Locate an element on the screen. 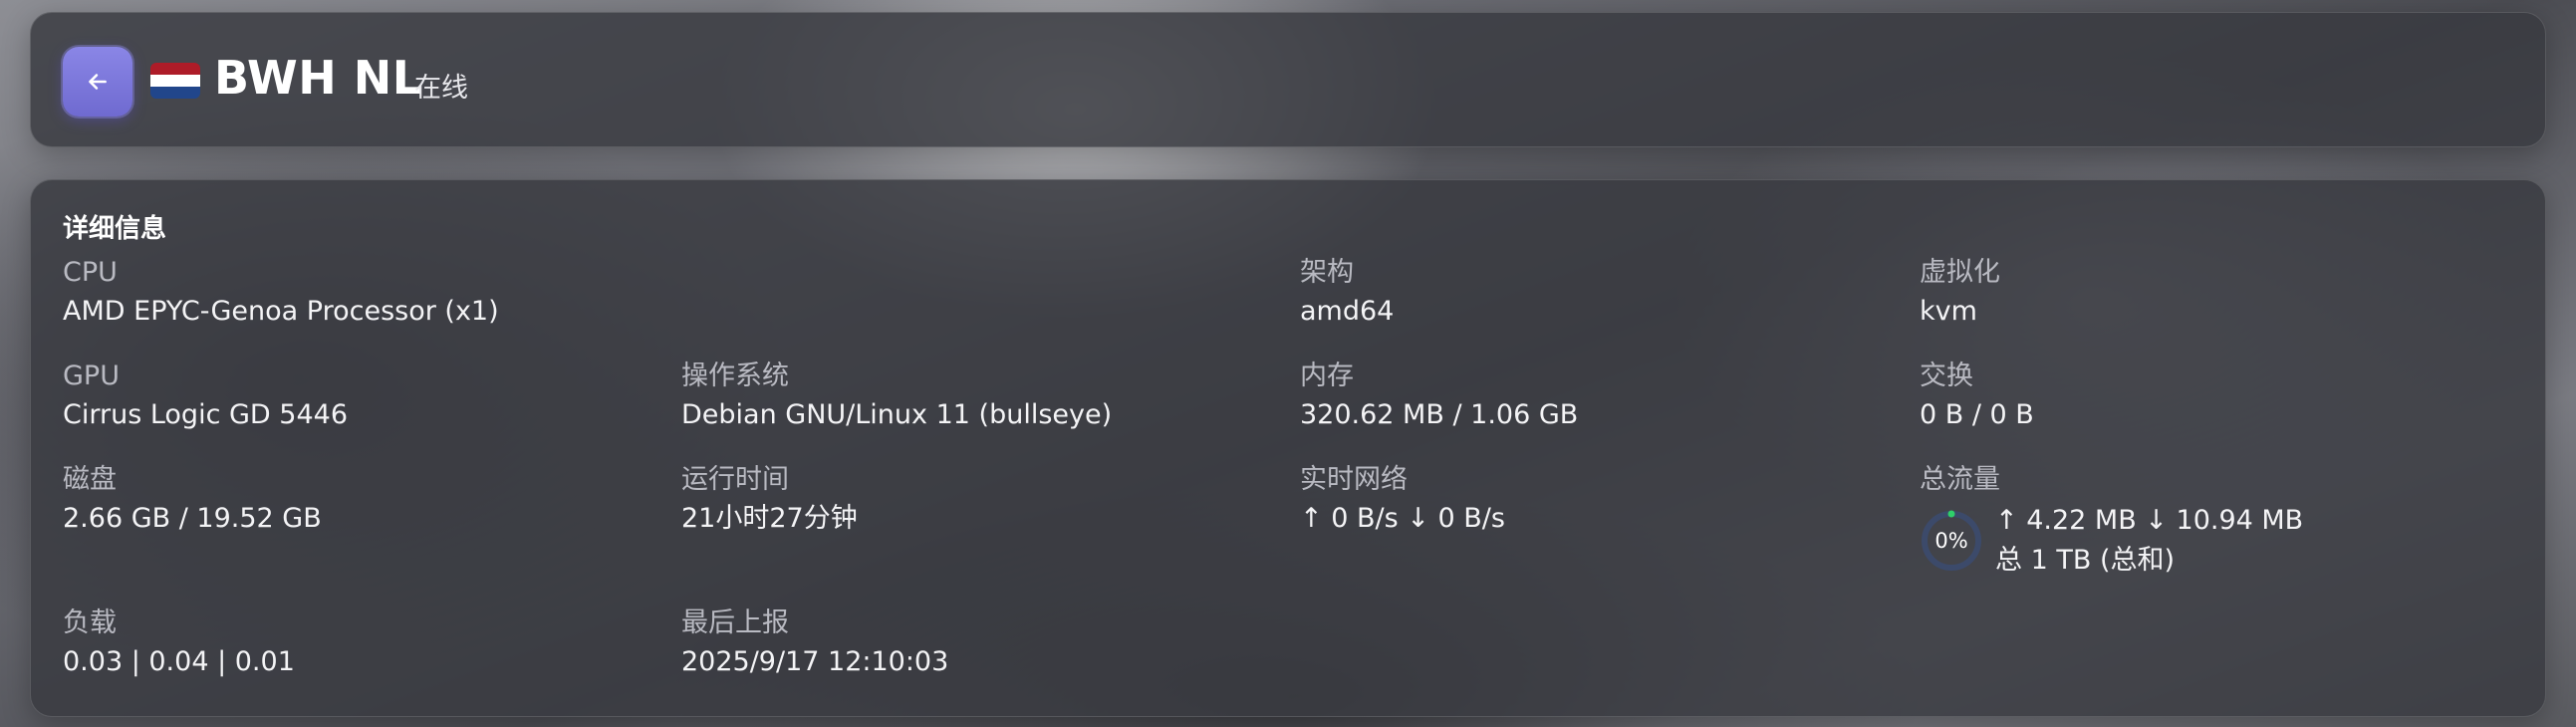  gpu-value: Cirrus Logic GD 5446 is located at coordinates (206, 414).